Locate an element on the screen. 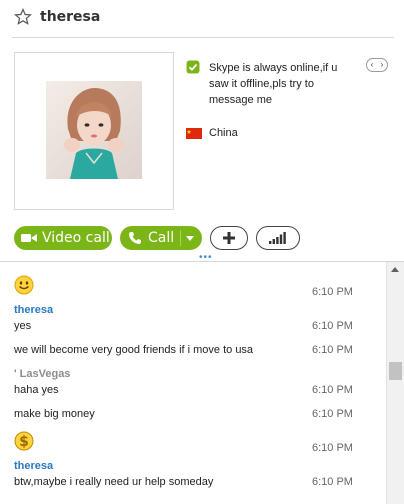  call-label: Call is located at coordinates (161, 238).